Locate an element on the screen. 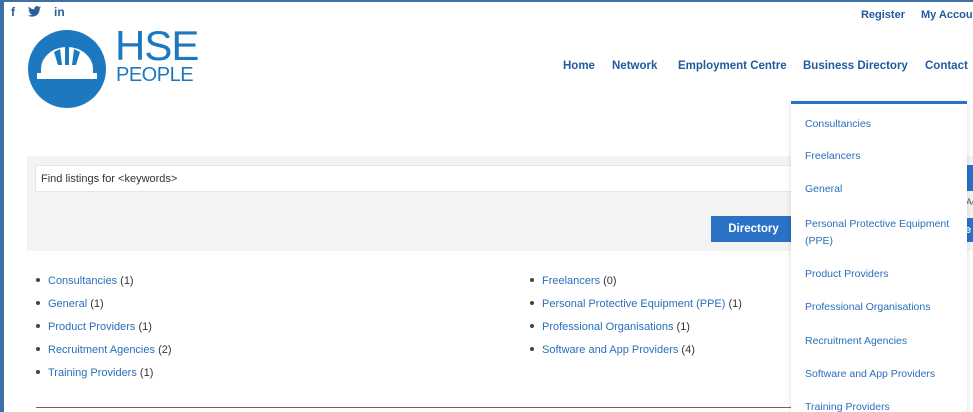  register-link: Register is located at coordinates (883, 15).